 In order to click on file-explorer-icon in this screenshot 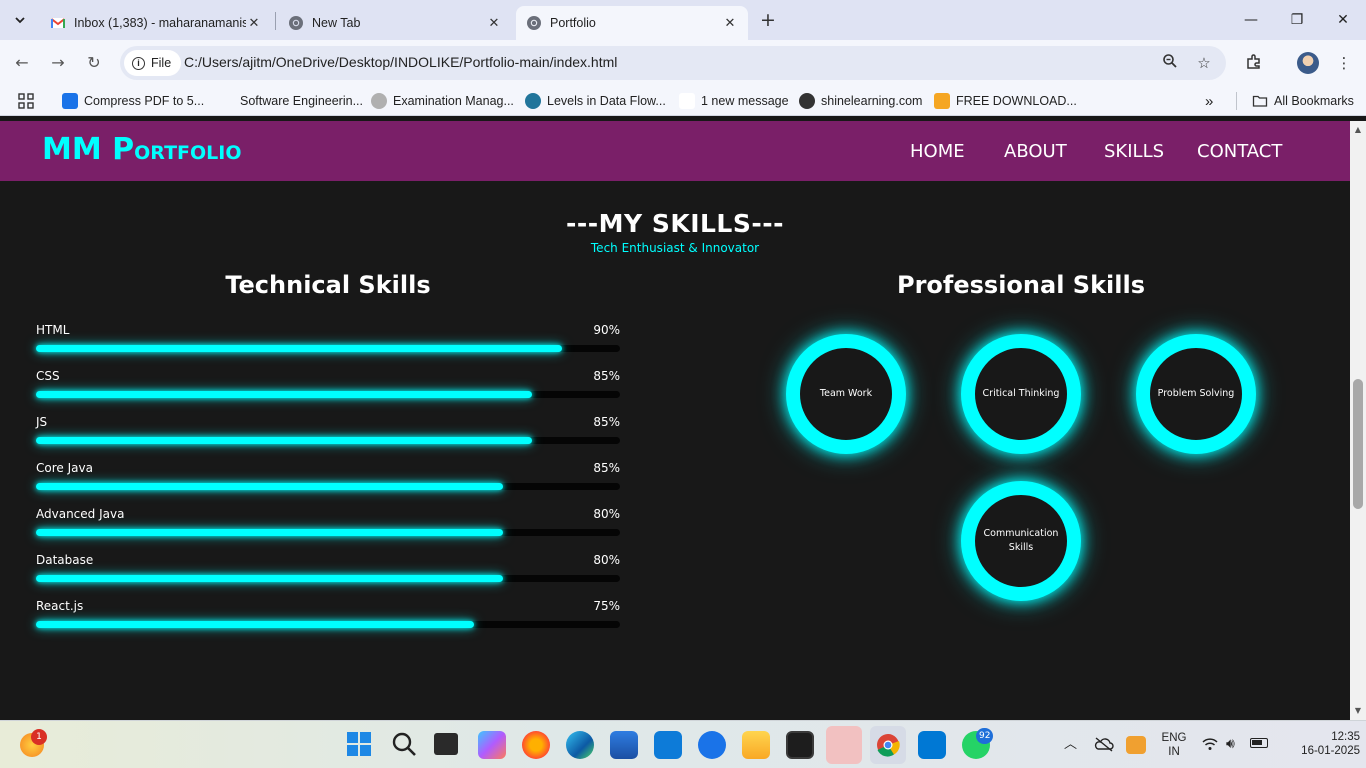, I will do `click(756, 745)`.